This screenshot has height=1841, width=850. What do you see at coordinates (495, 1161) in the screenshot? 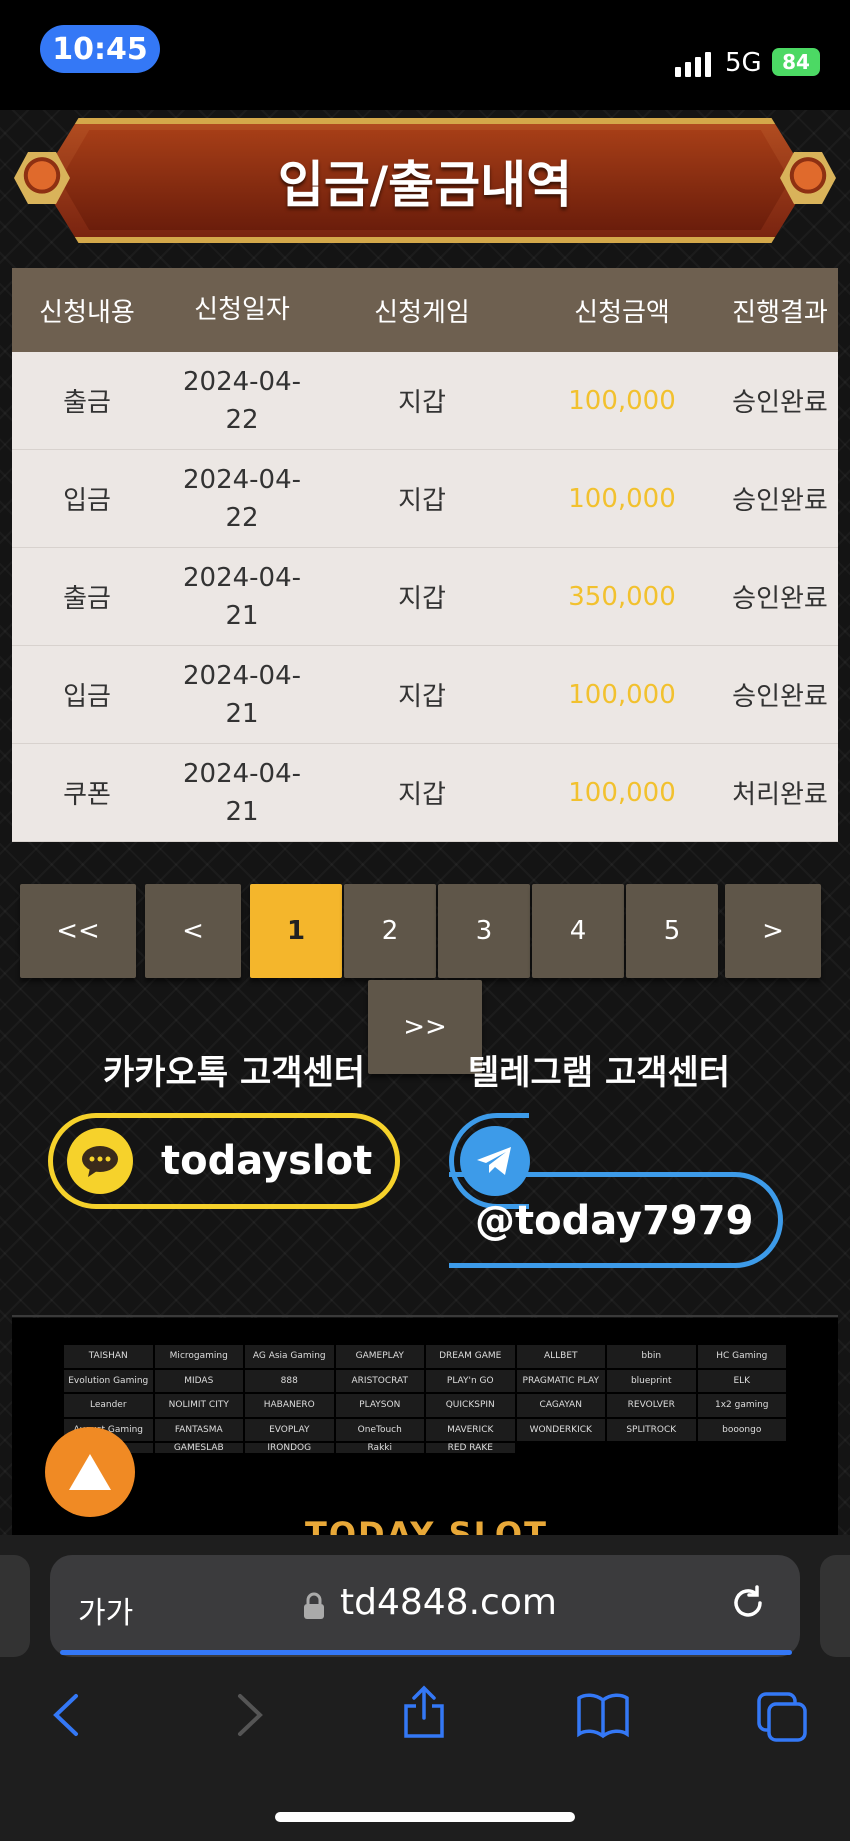
I see `telegram-icon` at bounding box center [495, 1161].